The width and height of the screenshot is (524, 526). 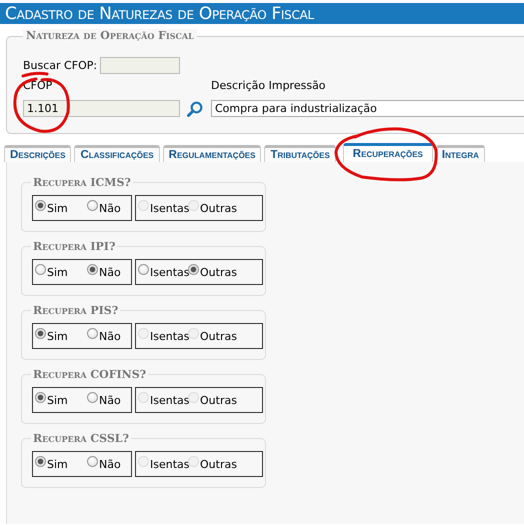 What do you see at coordinates (60, 66) in the screenshot?
I see `search-label: Buscar CFOP:` at bounding box center [60, 66].